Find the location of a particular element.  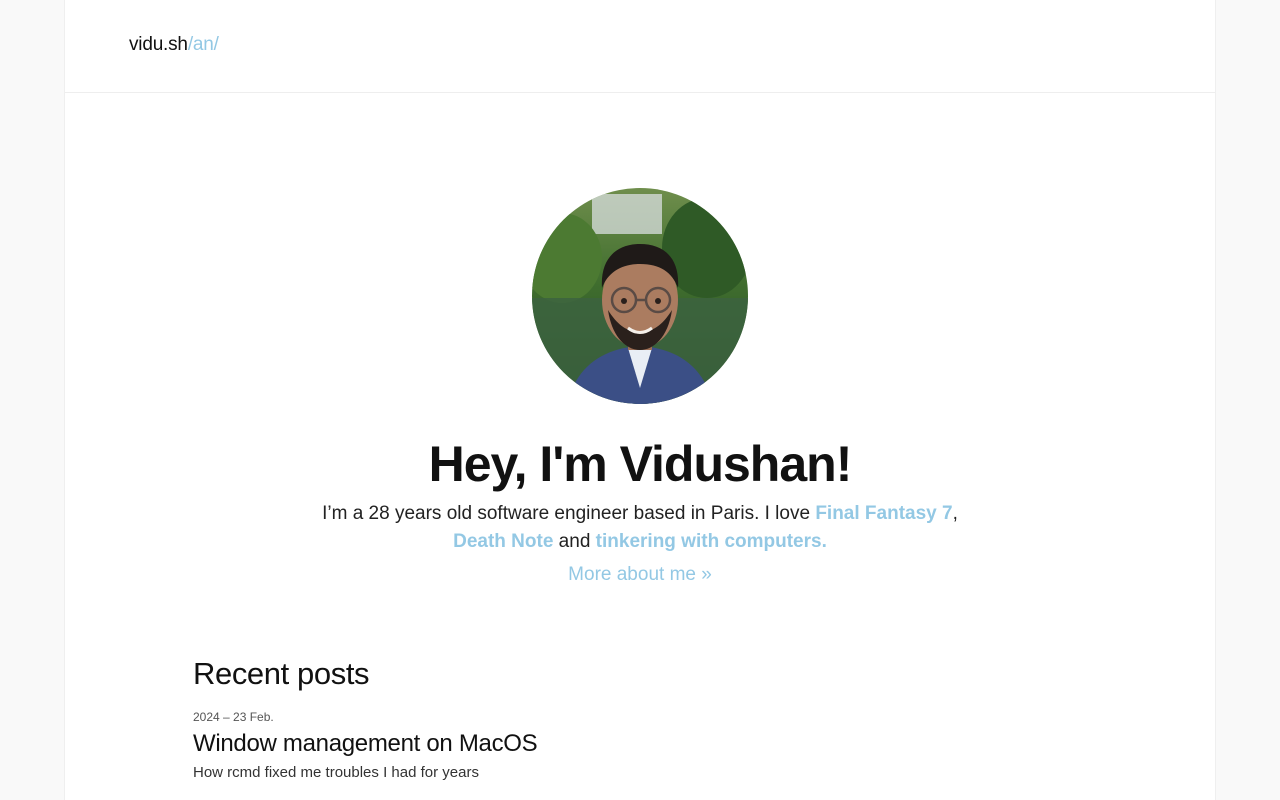

hero-title: Hey, I'm Vidushan! is located at coordinates (640, 464).